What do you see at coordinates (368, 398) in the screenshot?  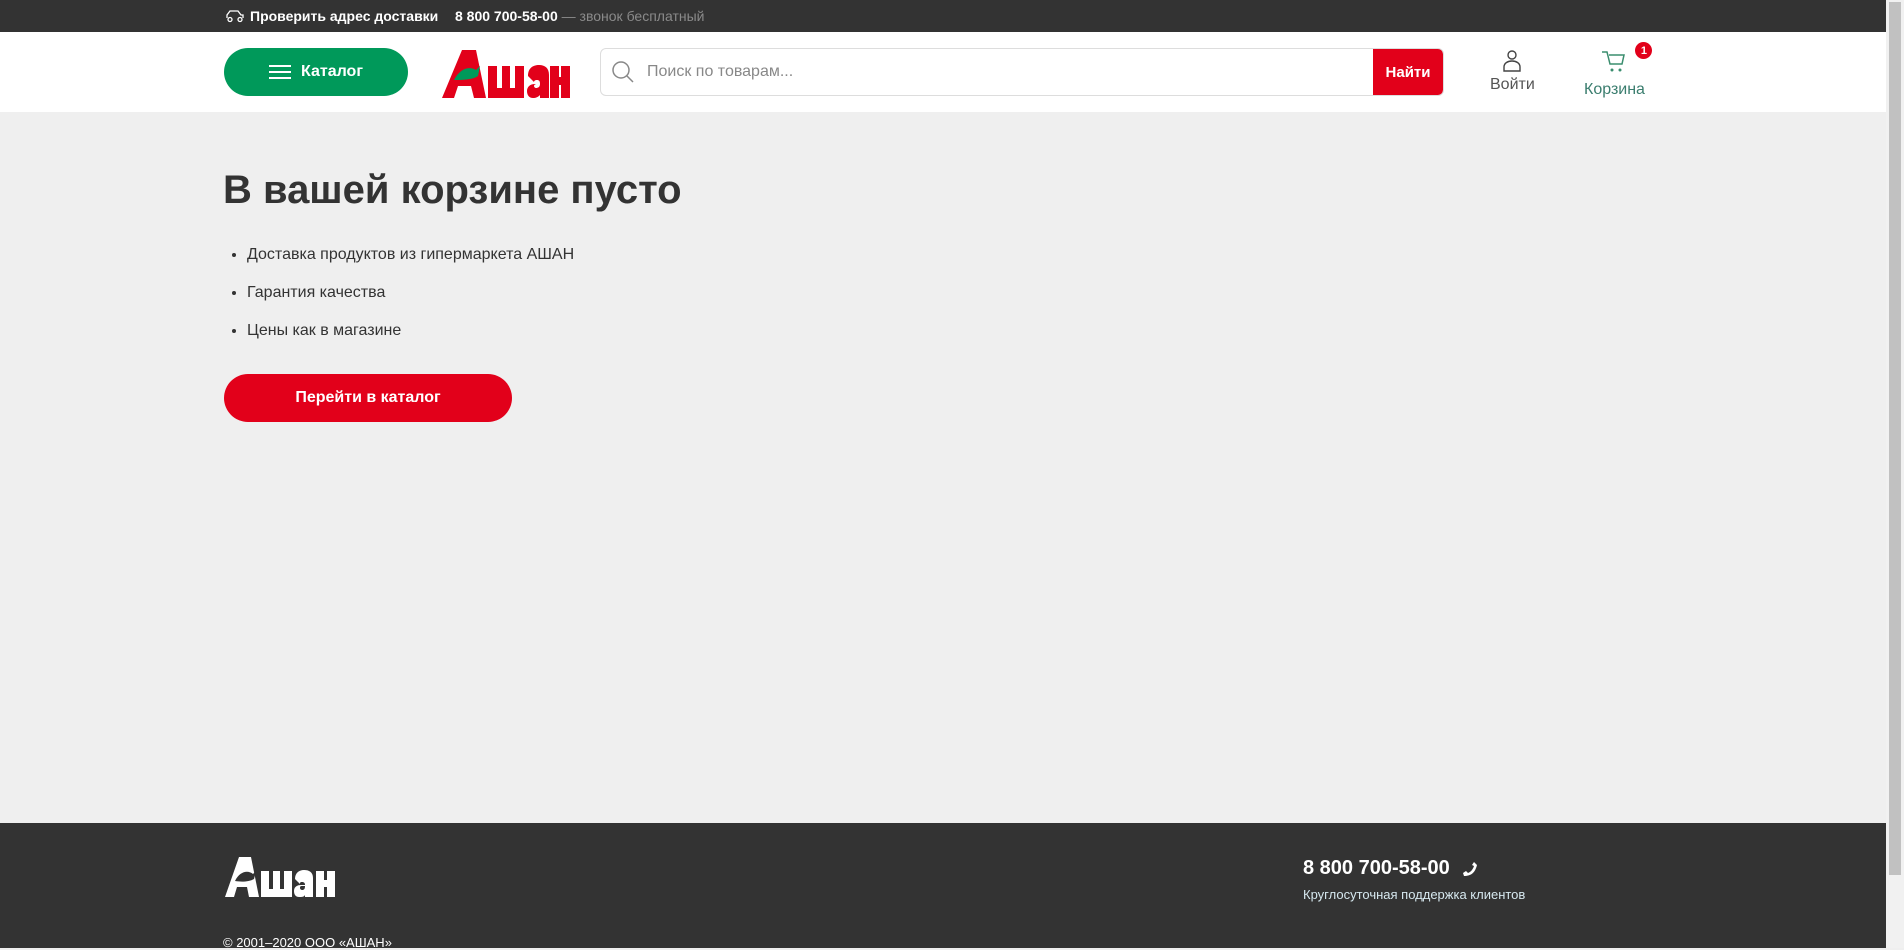 I see `go-to-catalog-button: Перейти в каталог` at bounding box center [368, 398].